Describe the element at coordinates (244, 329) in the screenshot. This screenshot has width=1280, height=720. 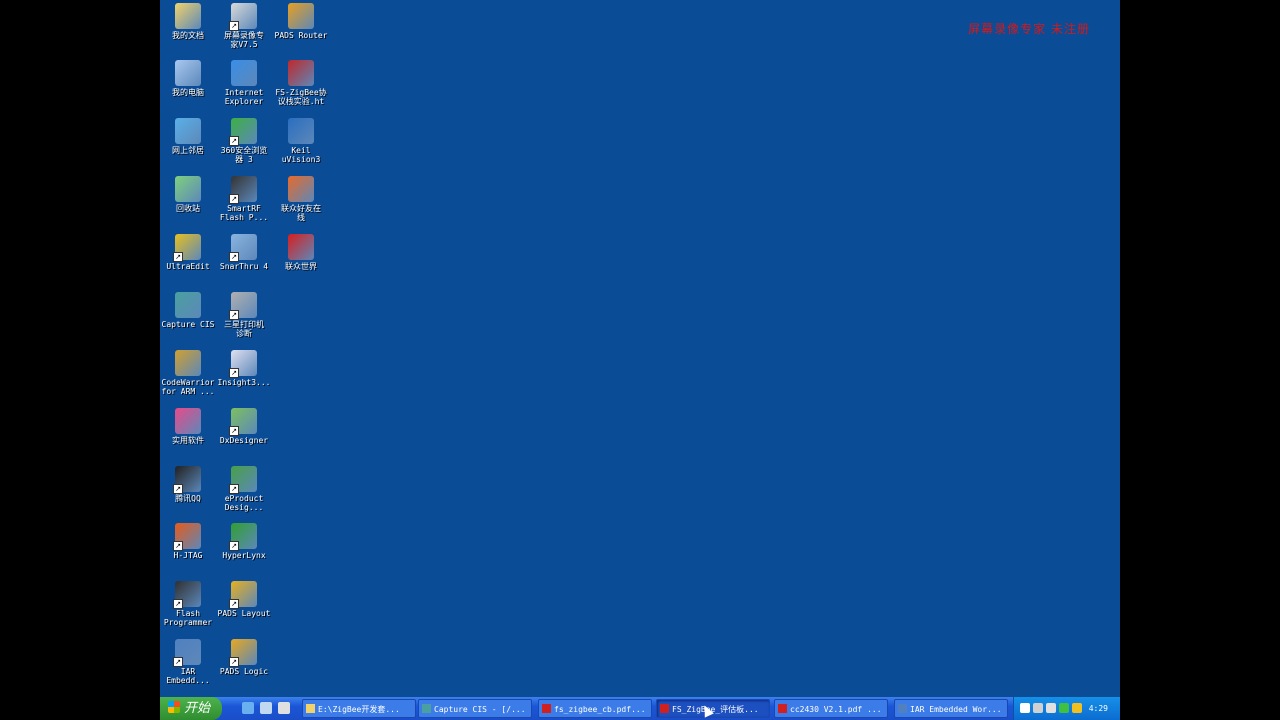
I see `desktop-icon-label: 三星打印机 诊断` at that location.